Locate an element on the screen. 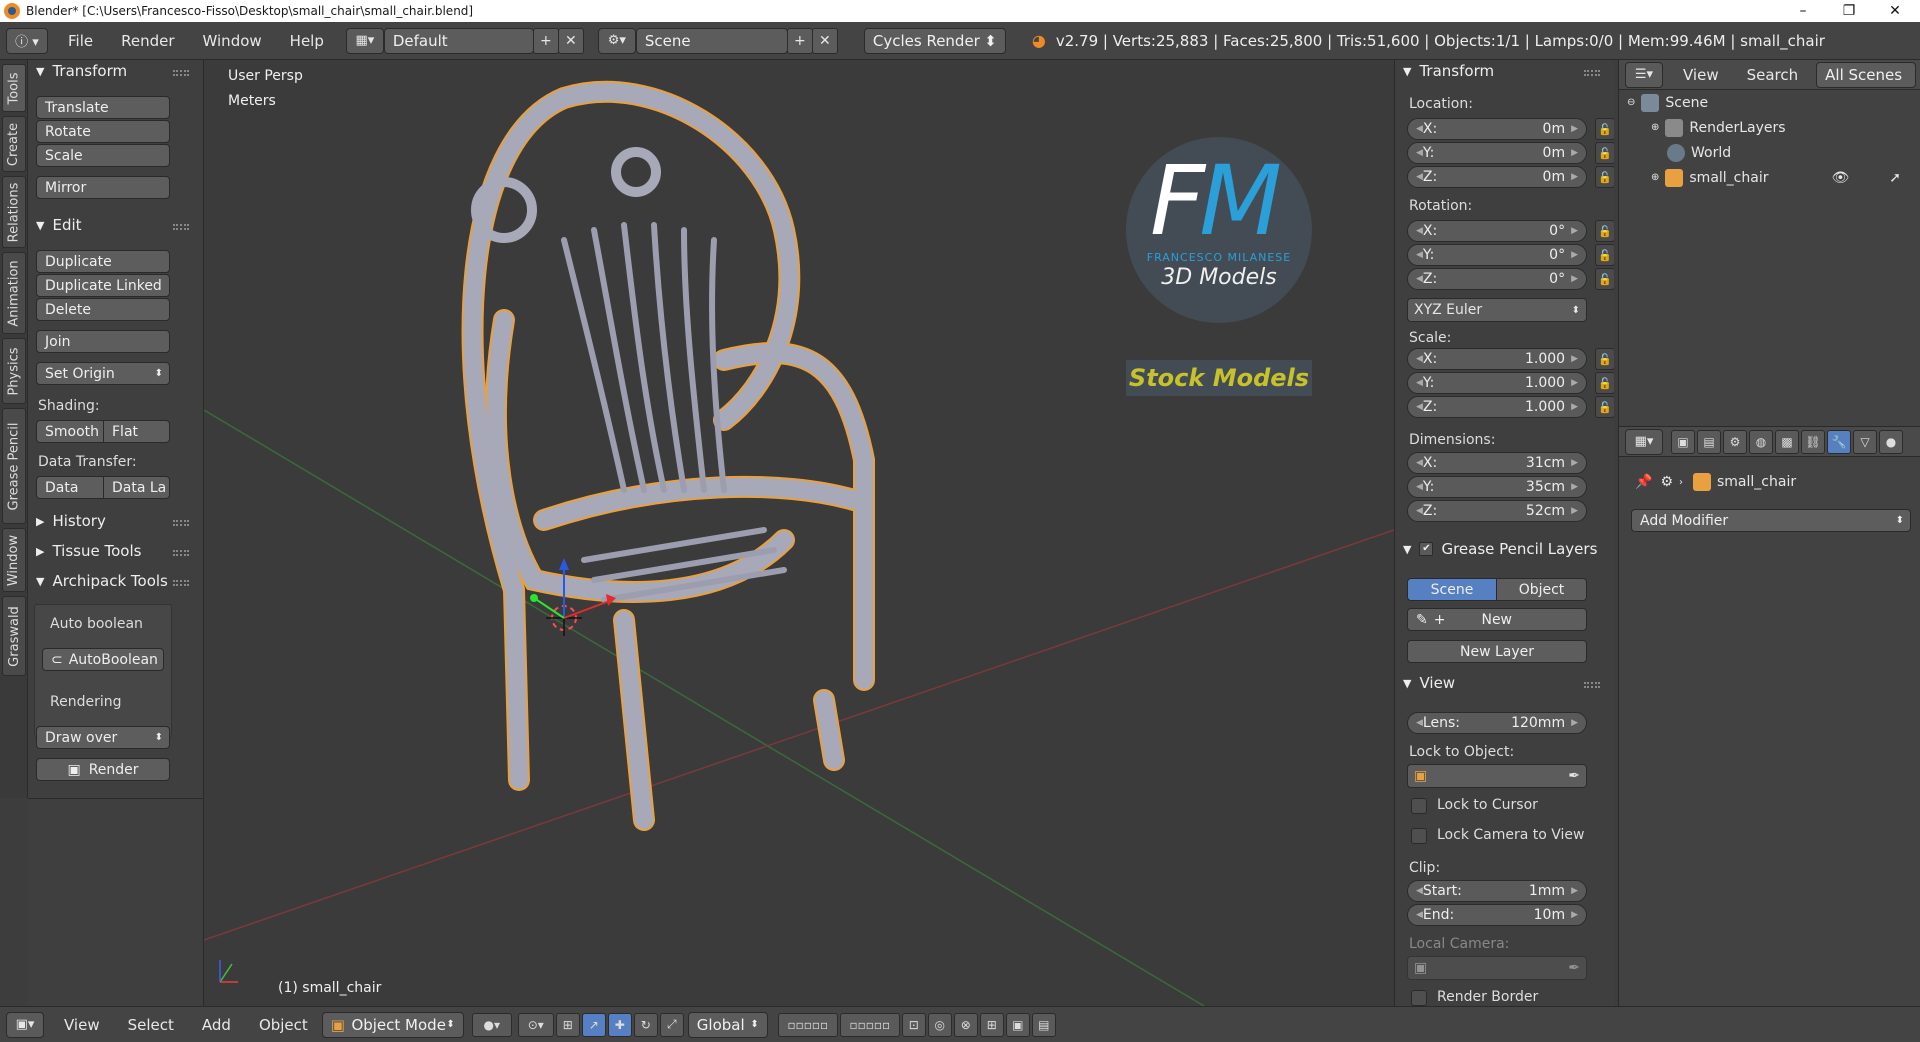 The image size is (1920, 1042). outliner-row-scene: ⊖ Scene is located at coordinates (1769, 102).